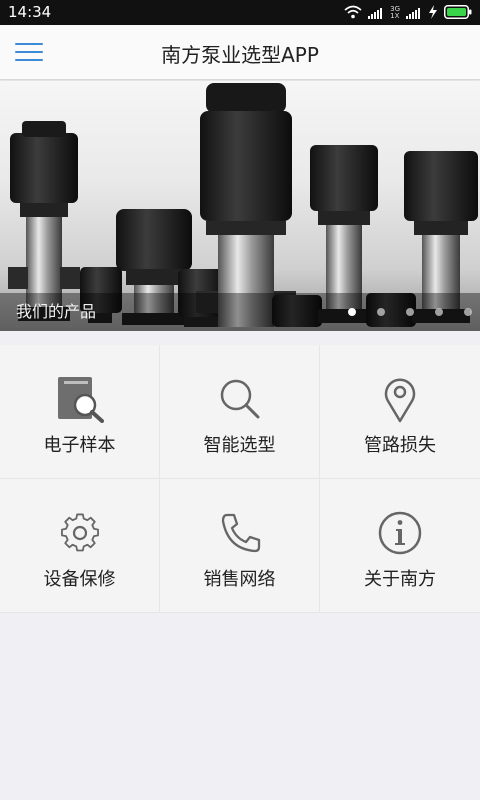 This screenshot has width=480, height=800. I want to click on menu-item-label: 智能选型, so click(239, 445).